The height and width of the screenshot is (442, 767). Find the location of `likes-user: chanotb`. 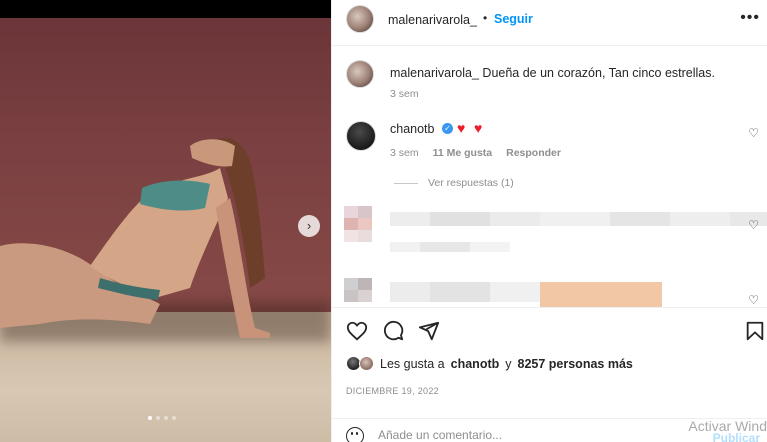

likes-user: chanotb is located at coordinates (475, 364).